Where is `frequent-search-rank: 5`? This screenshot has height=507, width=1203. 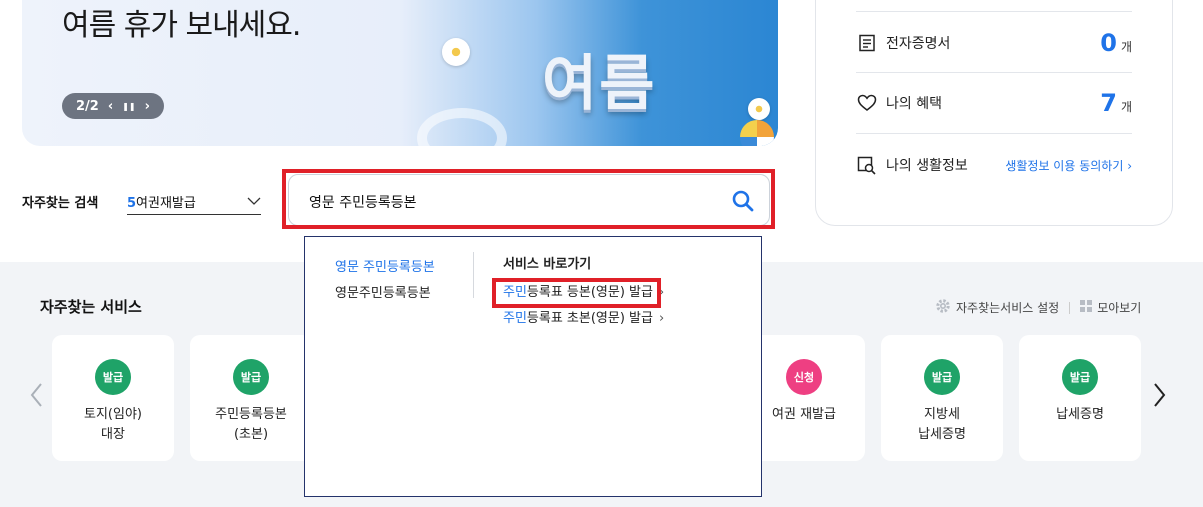 frequent-search-rank: 5 is located at coordinates (132, 203).